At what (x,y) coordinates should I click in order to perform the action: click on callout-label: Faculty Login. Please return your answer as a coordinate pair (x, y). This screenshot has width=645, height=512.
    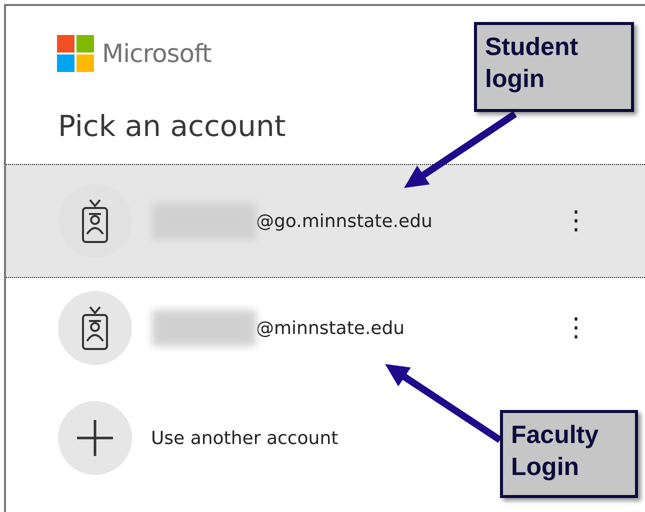
    Looking at the image, I should click on (569, 454).